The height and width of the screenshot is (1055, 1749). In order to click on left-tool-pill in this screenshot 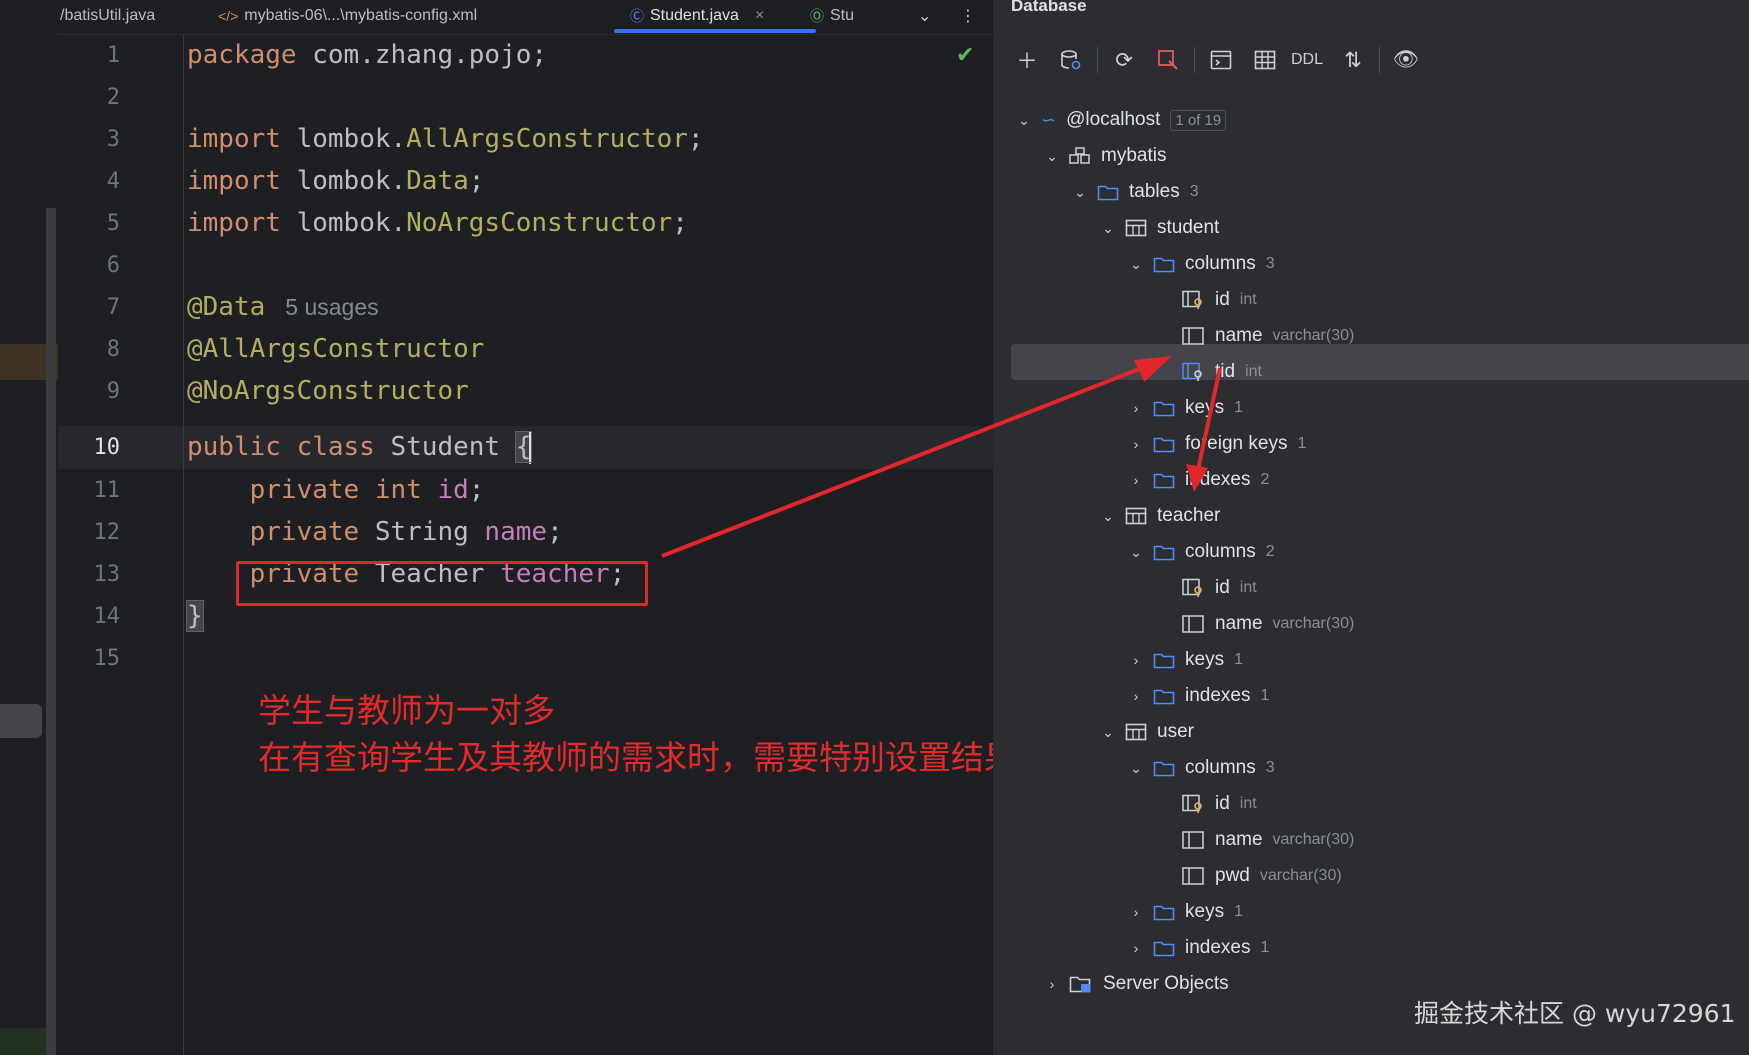, I will do `click(21, 721)`.